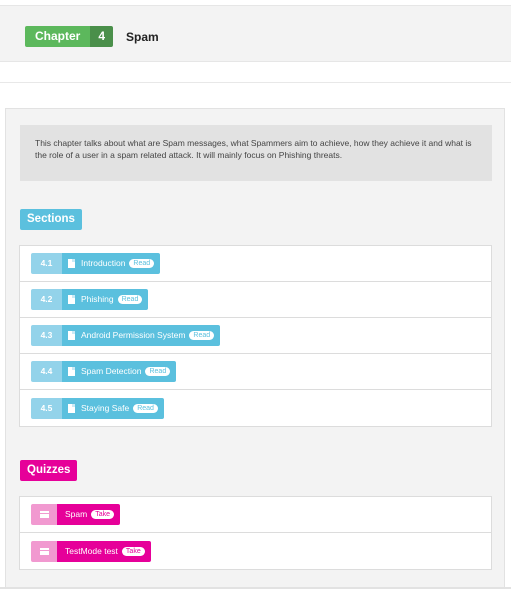  I want to click on chapter-title: Spam, so click(142, 37).